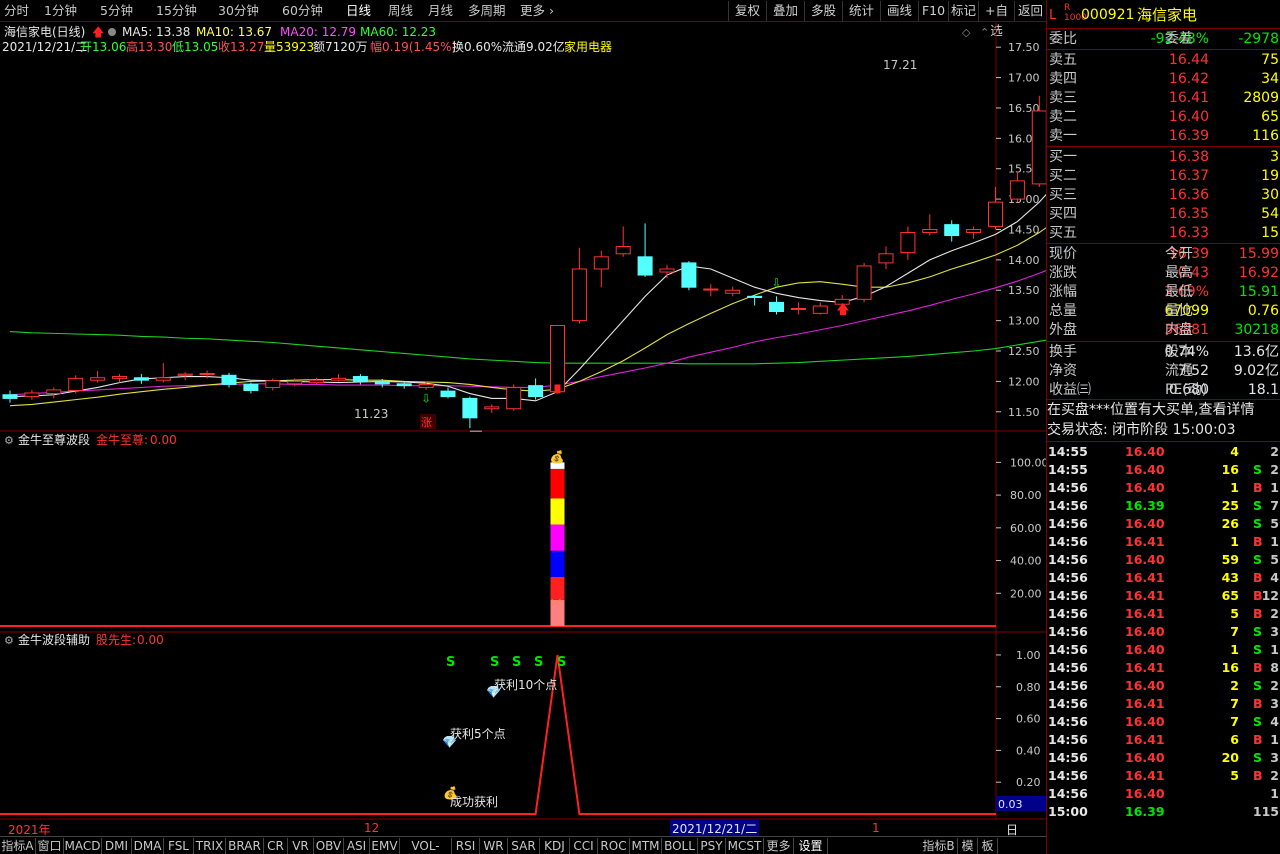  I want to click on bar-low: 低13.05, so click(195, 47).